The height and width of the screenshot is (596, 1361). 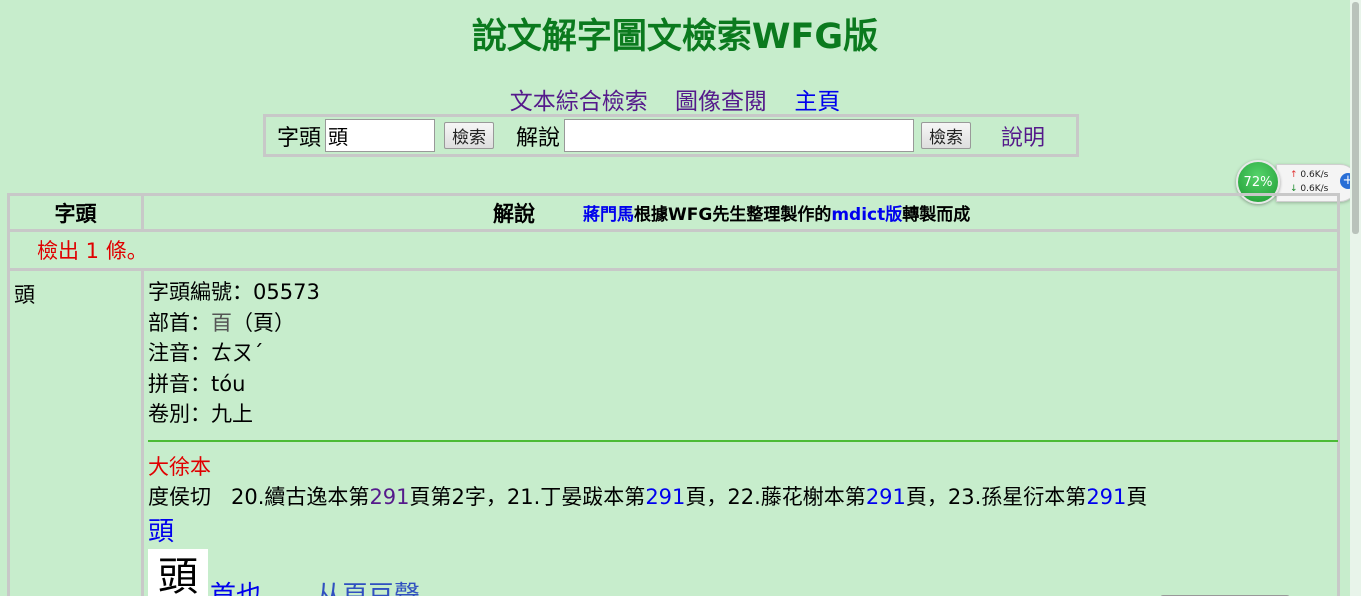 I want to click on search-form: 字頭 檢索 解說 檢索 說明, so click(x=671, y=135).